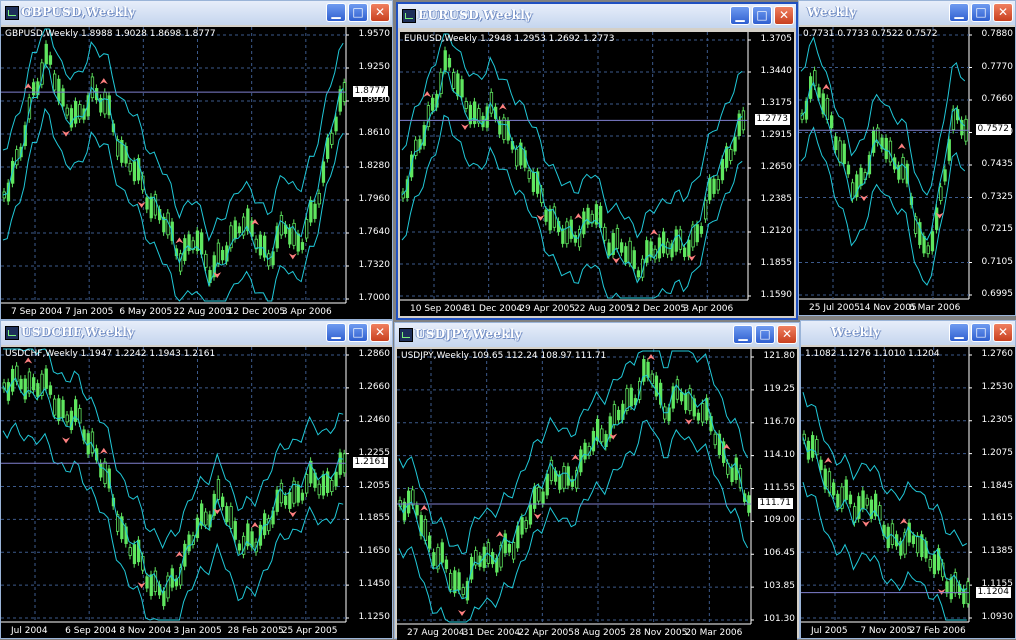  I want to click on price-axis-label: 1.2860, so click(374, 354).